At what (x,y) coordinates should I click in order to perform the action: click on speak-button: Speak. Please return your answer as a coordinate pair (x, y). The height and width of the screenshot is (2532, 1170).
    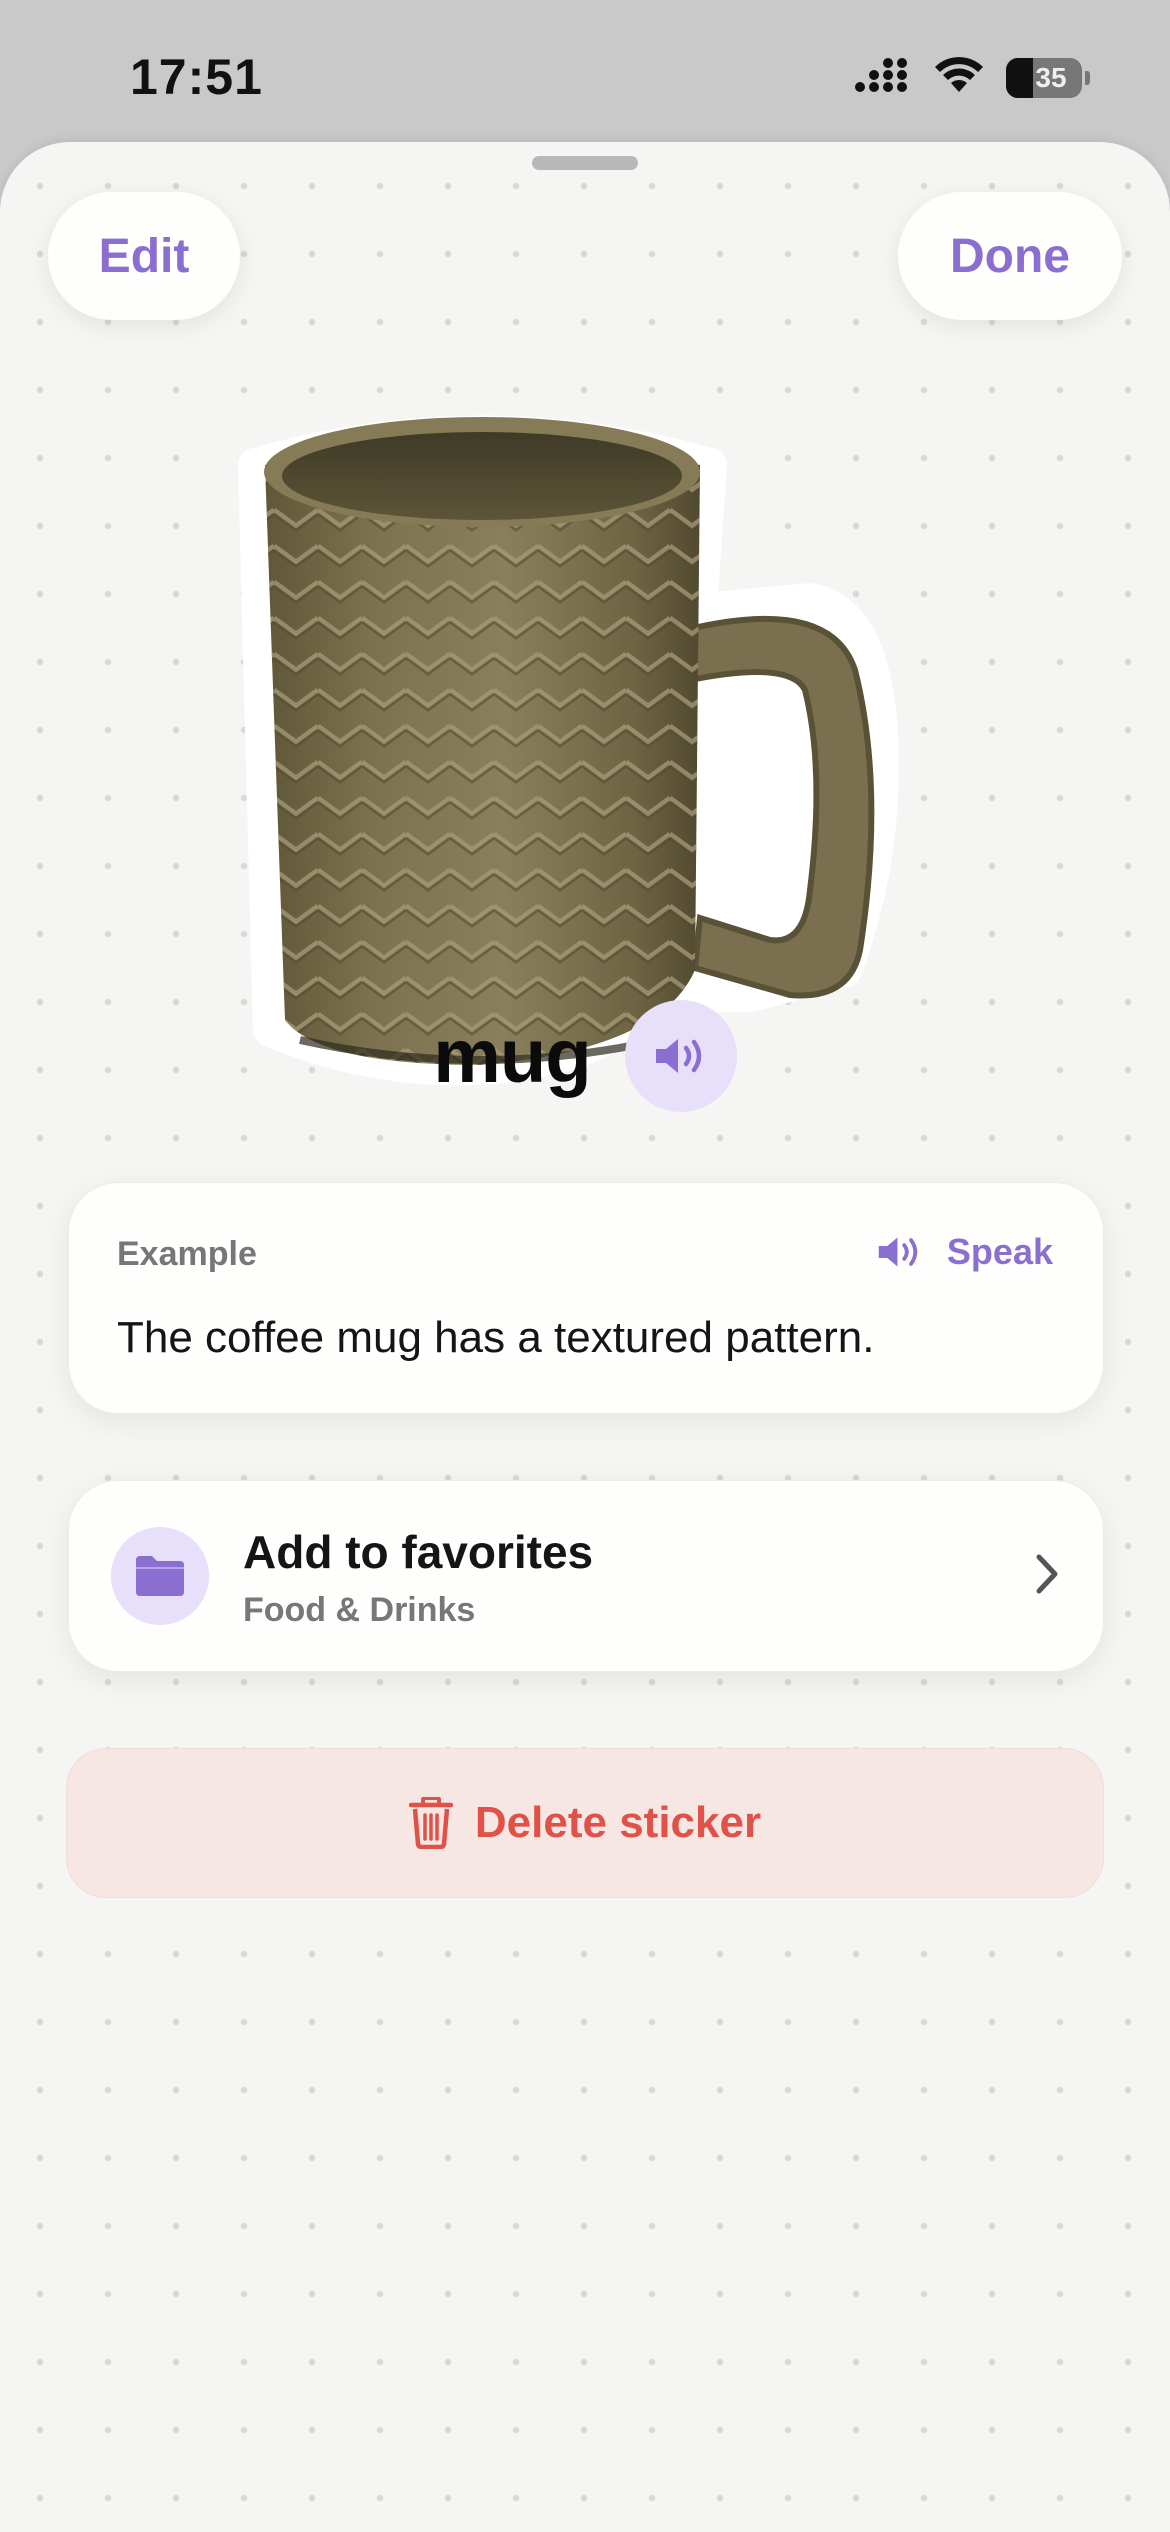
    Looking at the image, I should click on (965, 1252).